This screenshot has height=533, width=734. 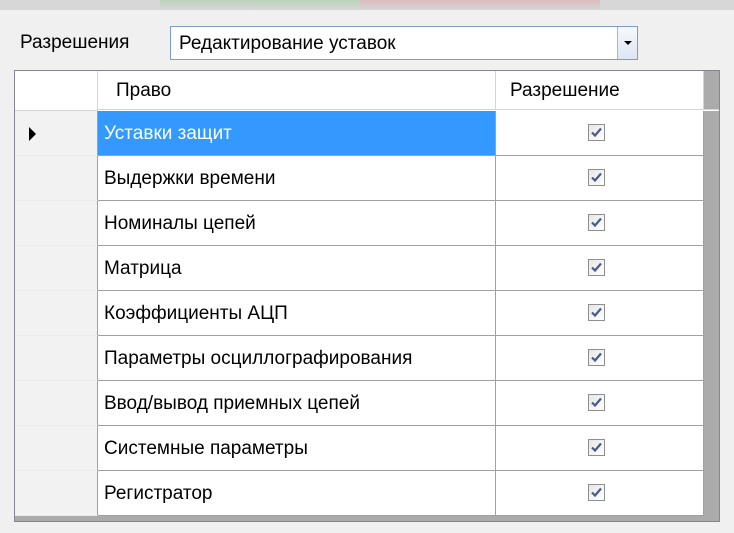 I want to click on cell-right-name: Выдержки времени, so click(x=297, y=178).